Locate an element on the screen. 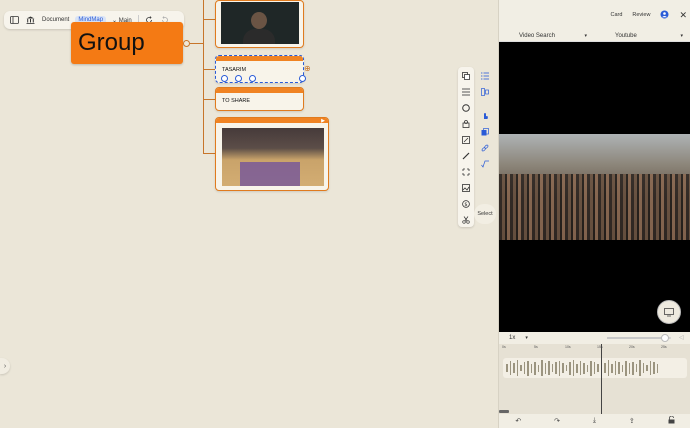 This screenshot has width=690, height=428. video-frame is located at coordinates (594, 187).